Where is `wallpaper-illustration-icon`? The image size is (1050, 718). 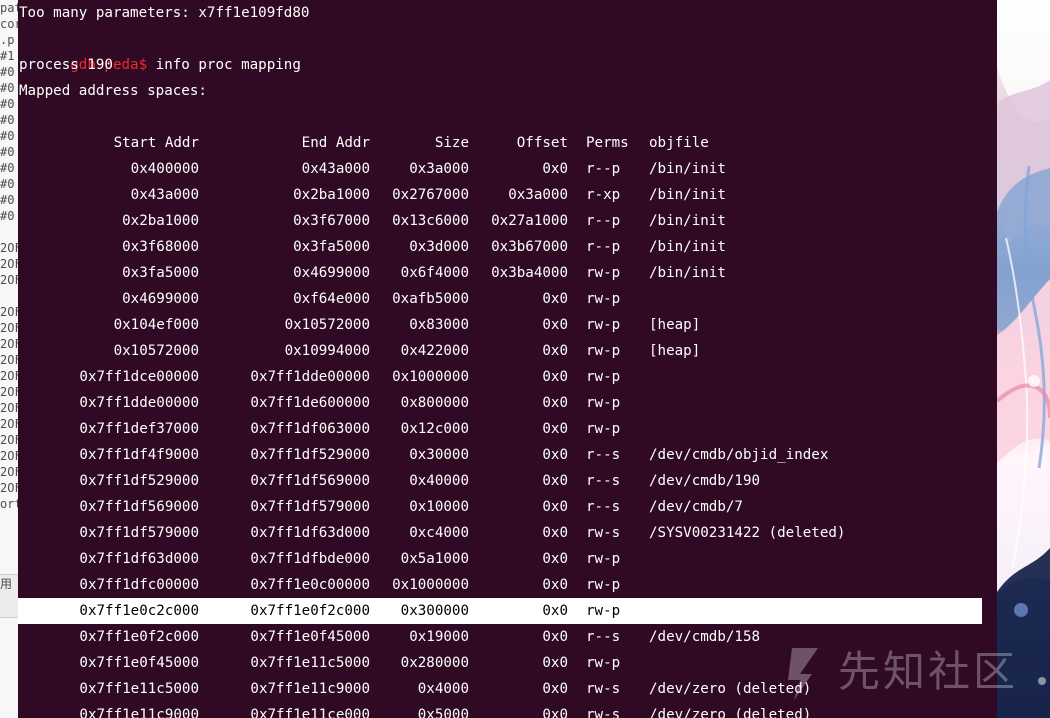 wallpaper-illustration-icon is located at coordinates (1023, 359).